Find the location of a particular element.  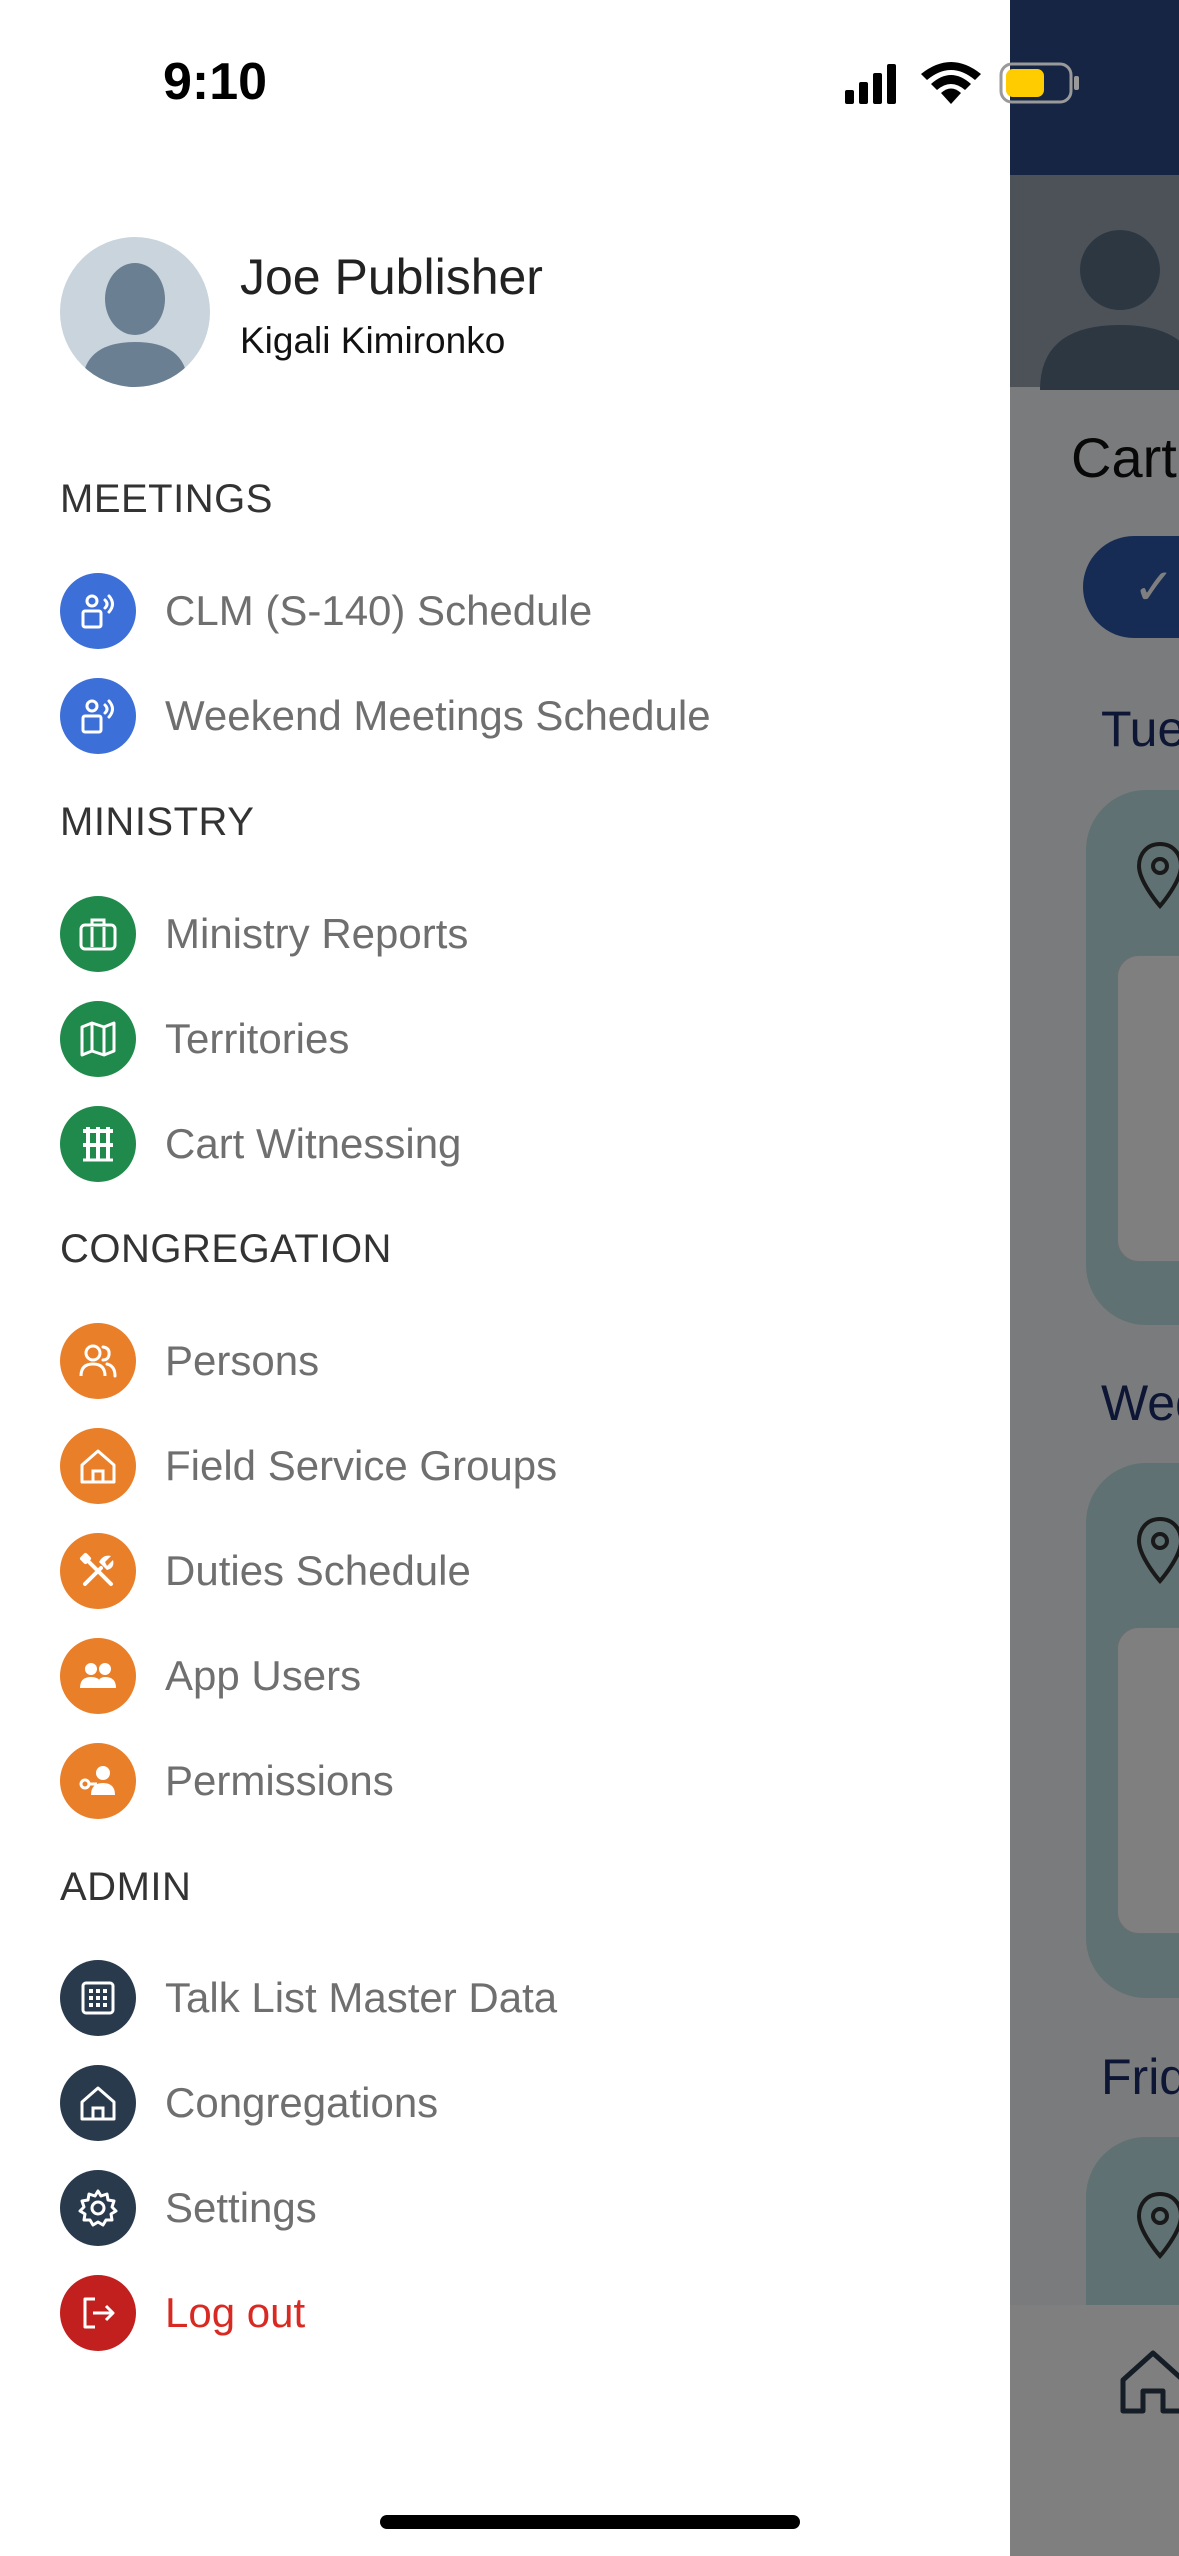

menu-item-label: Settings is located at coordinates (241, 2207).